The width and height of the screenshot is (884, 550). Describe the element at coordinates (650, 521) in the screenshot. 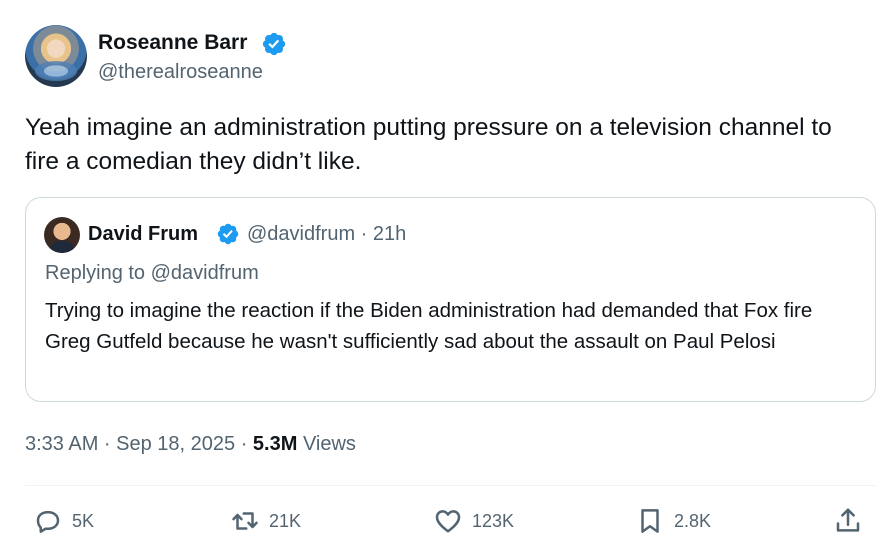

I see `bookmark-icon` at that location.